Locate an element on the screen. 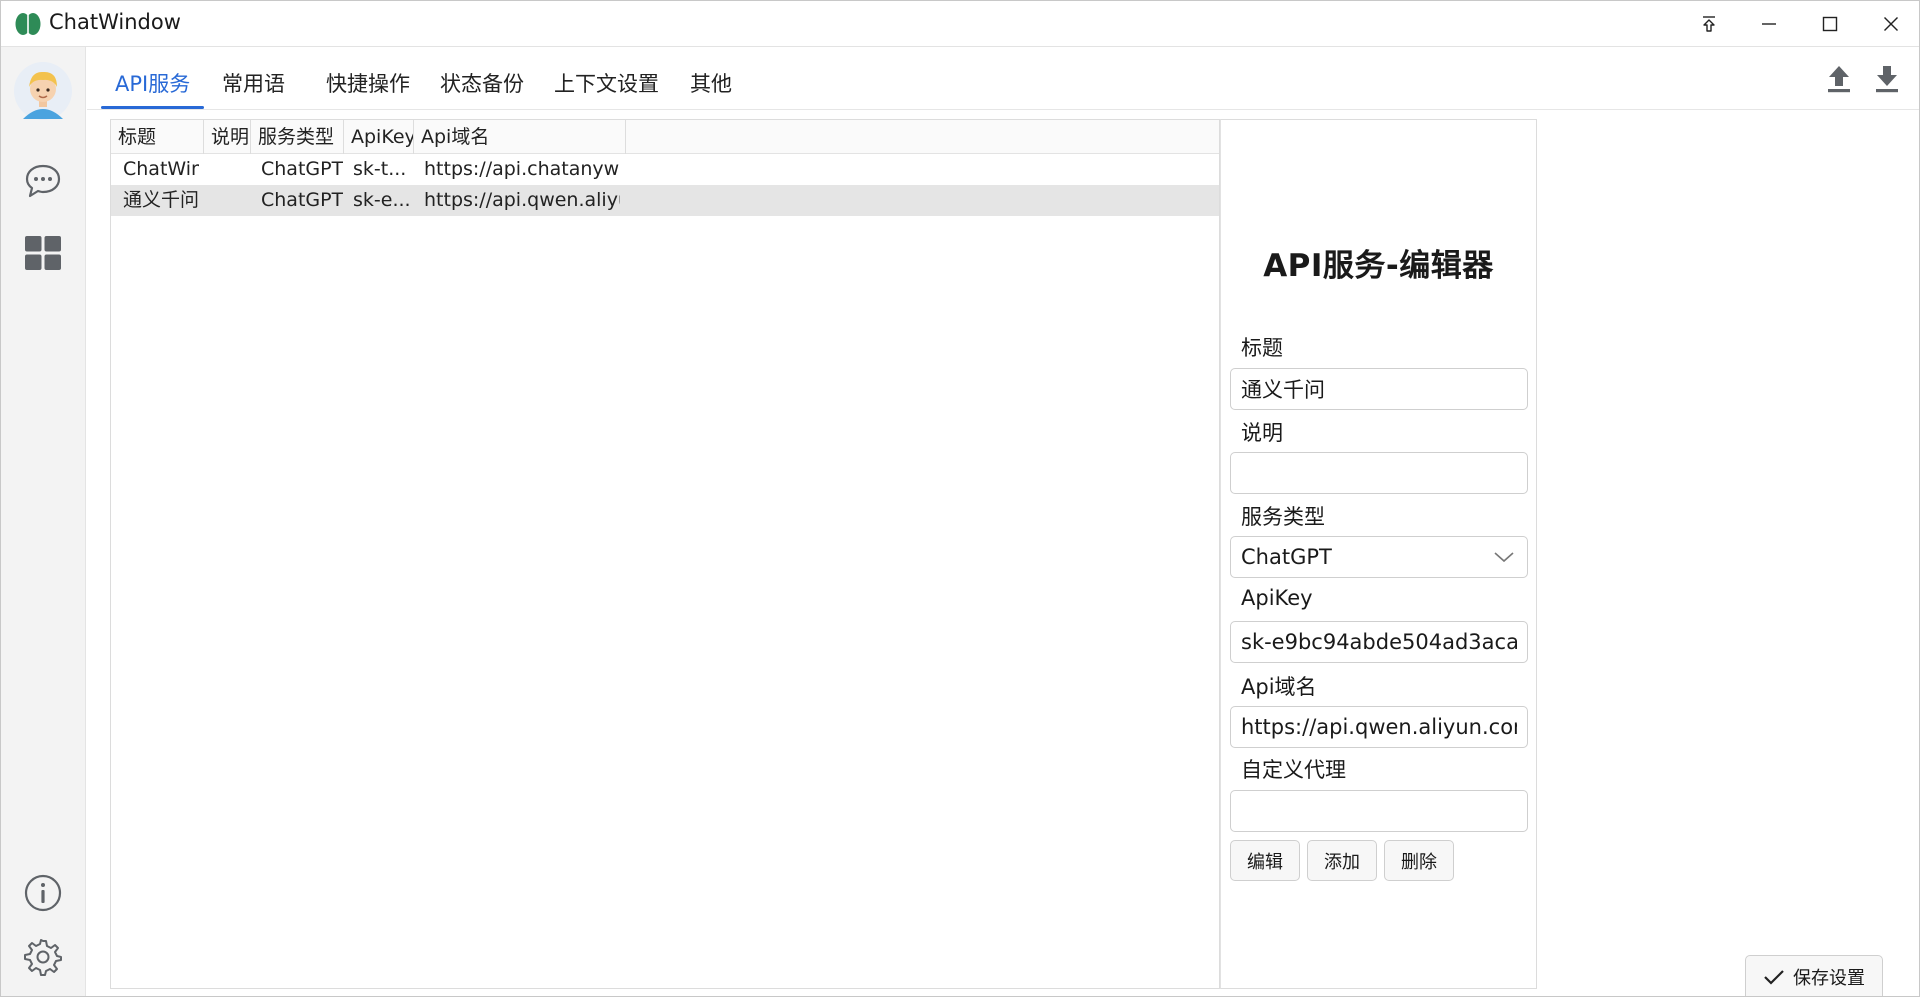 Image resolution: width=1920 pixels, height=997 pixels. edit-button: 编辑 is located at coordinates (1265, 860).